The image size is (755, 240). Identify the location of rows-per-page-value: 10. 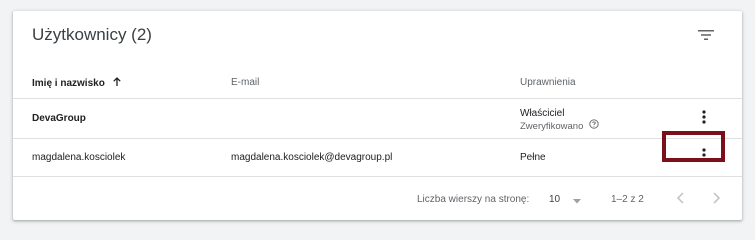
(555, 199).